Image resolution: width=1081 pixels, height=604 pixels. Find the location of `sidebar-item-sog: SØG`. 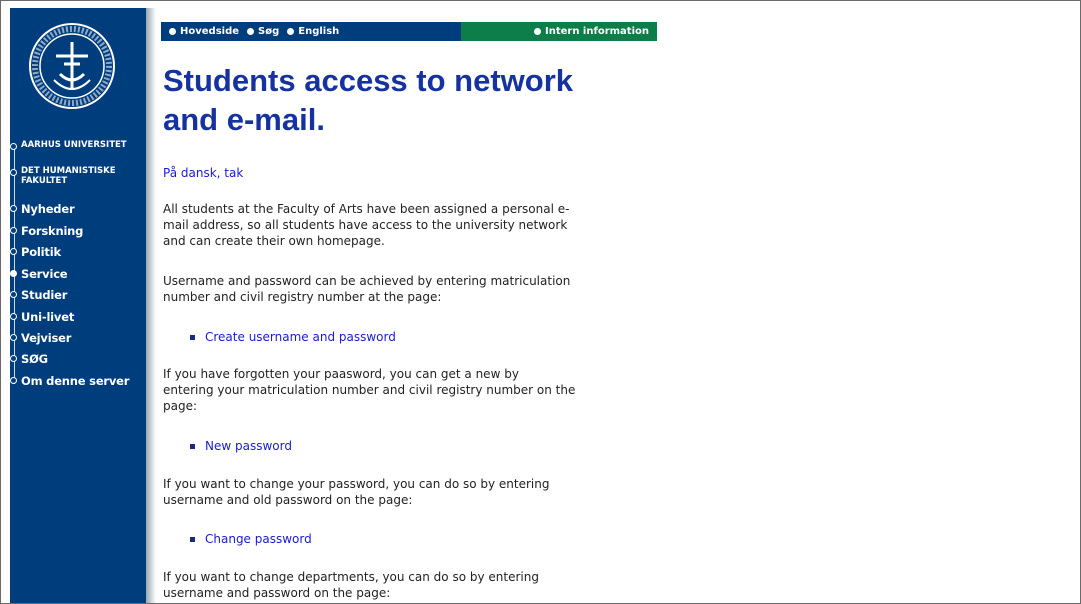

sidebar-item-sog: SØG is located at coordinates (29, 359).